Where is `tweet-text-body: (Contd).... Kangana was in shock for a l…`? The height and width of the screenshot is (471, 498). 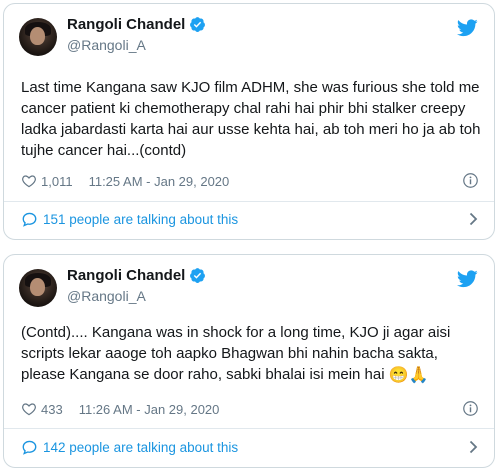
tweet-text-body: (Contd).... Kangana was in shock for a l… is located at coordinates (236, 353).